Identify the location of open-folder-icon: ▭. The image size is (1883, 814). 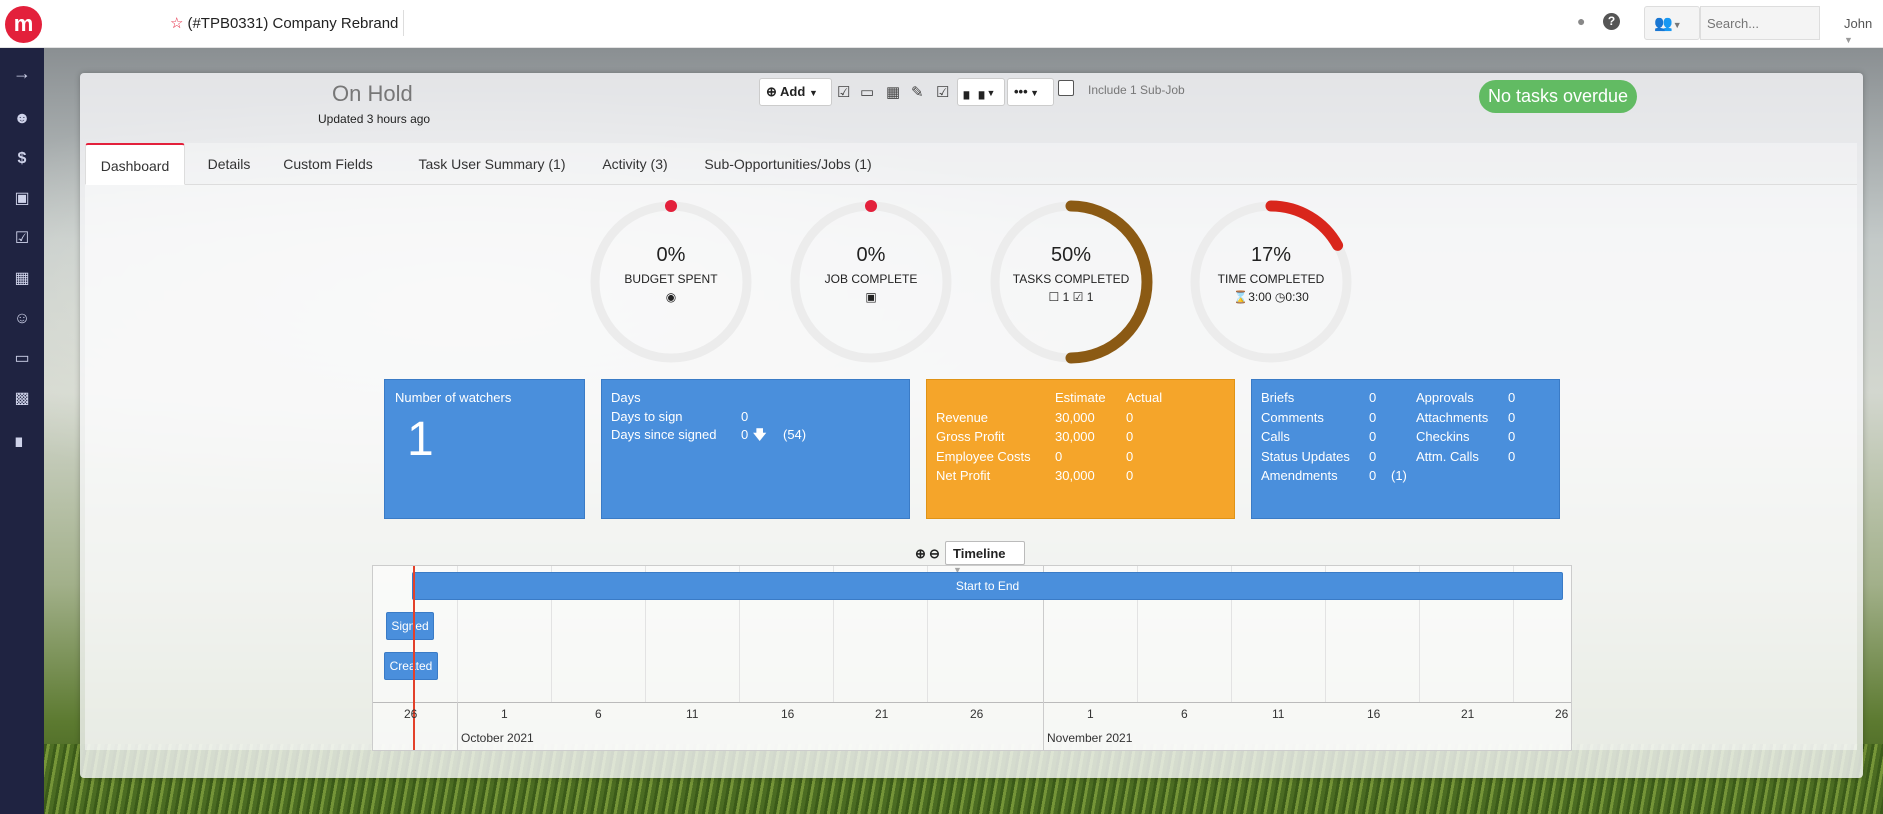
(867, 92).